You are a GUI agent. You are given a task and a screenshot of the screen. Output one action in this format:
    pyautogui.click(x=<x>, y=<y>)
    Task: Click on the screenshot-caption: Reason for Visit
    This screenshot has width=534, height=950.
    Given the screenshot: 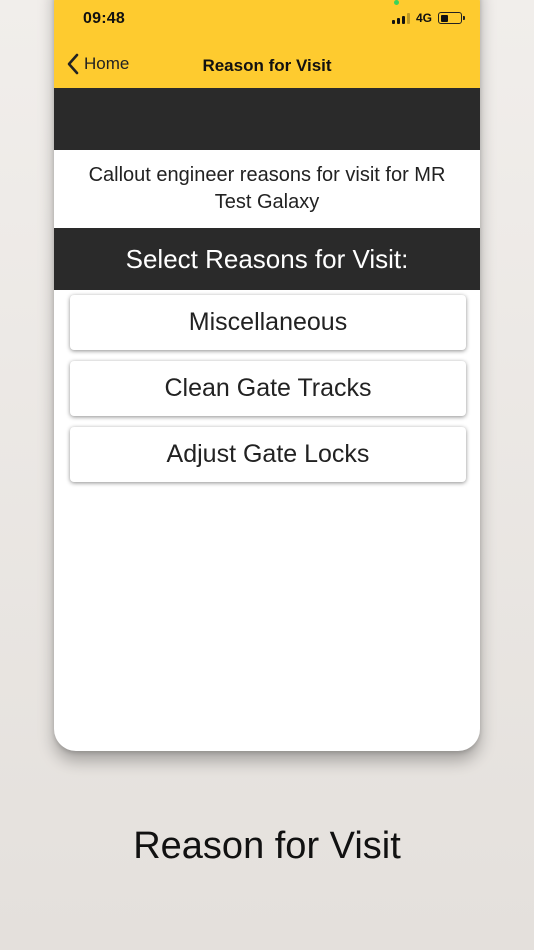 What is the action you would take?
    pyautogui.click(x=267, y=846)
    